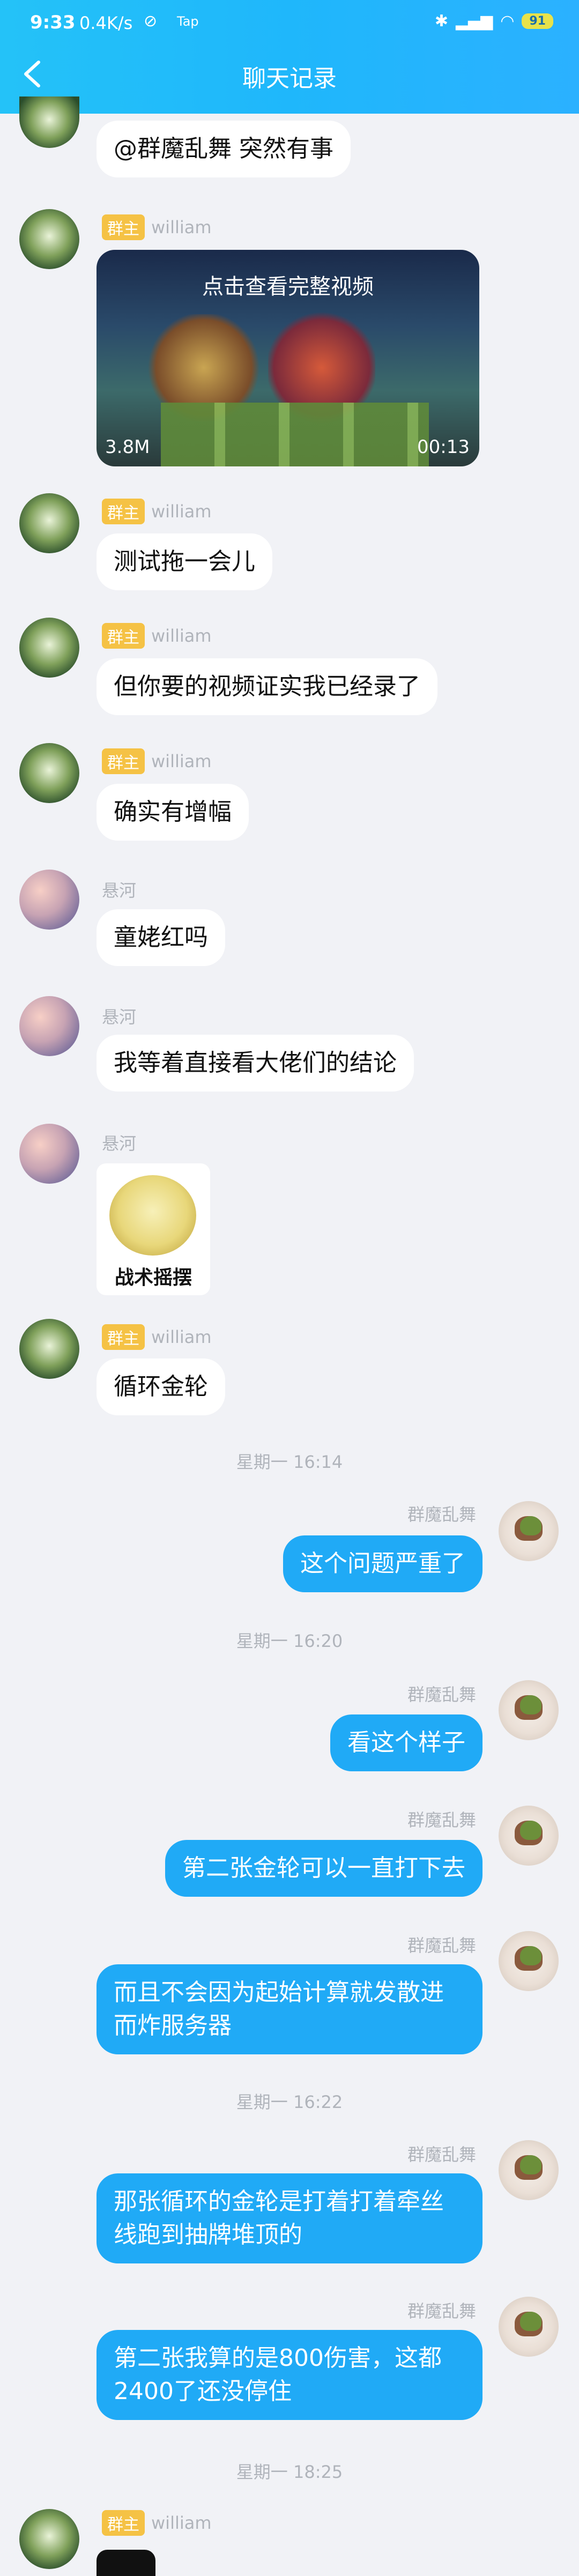 This screenshot has height=2576, width=579. Describe the element at coordinates (125, 2563) in the screenshot. I see `sticker-message` at that location.